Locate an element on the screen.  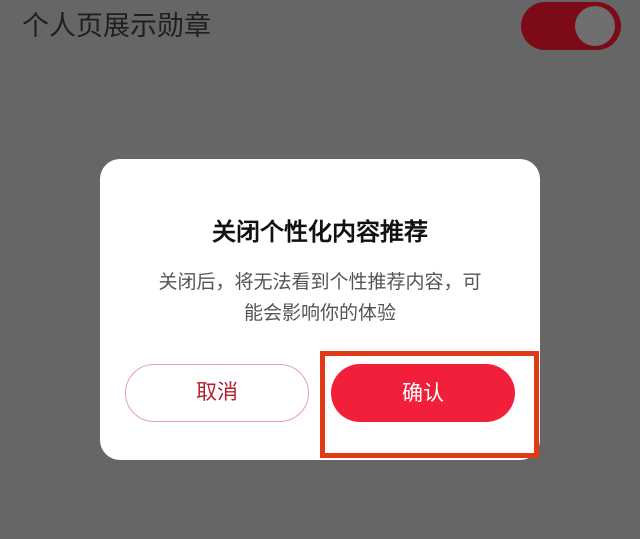
dialog-title: 关闭个性化内容推荐 is located at coordinates (320, 232).